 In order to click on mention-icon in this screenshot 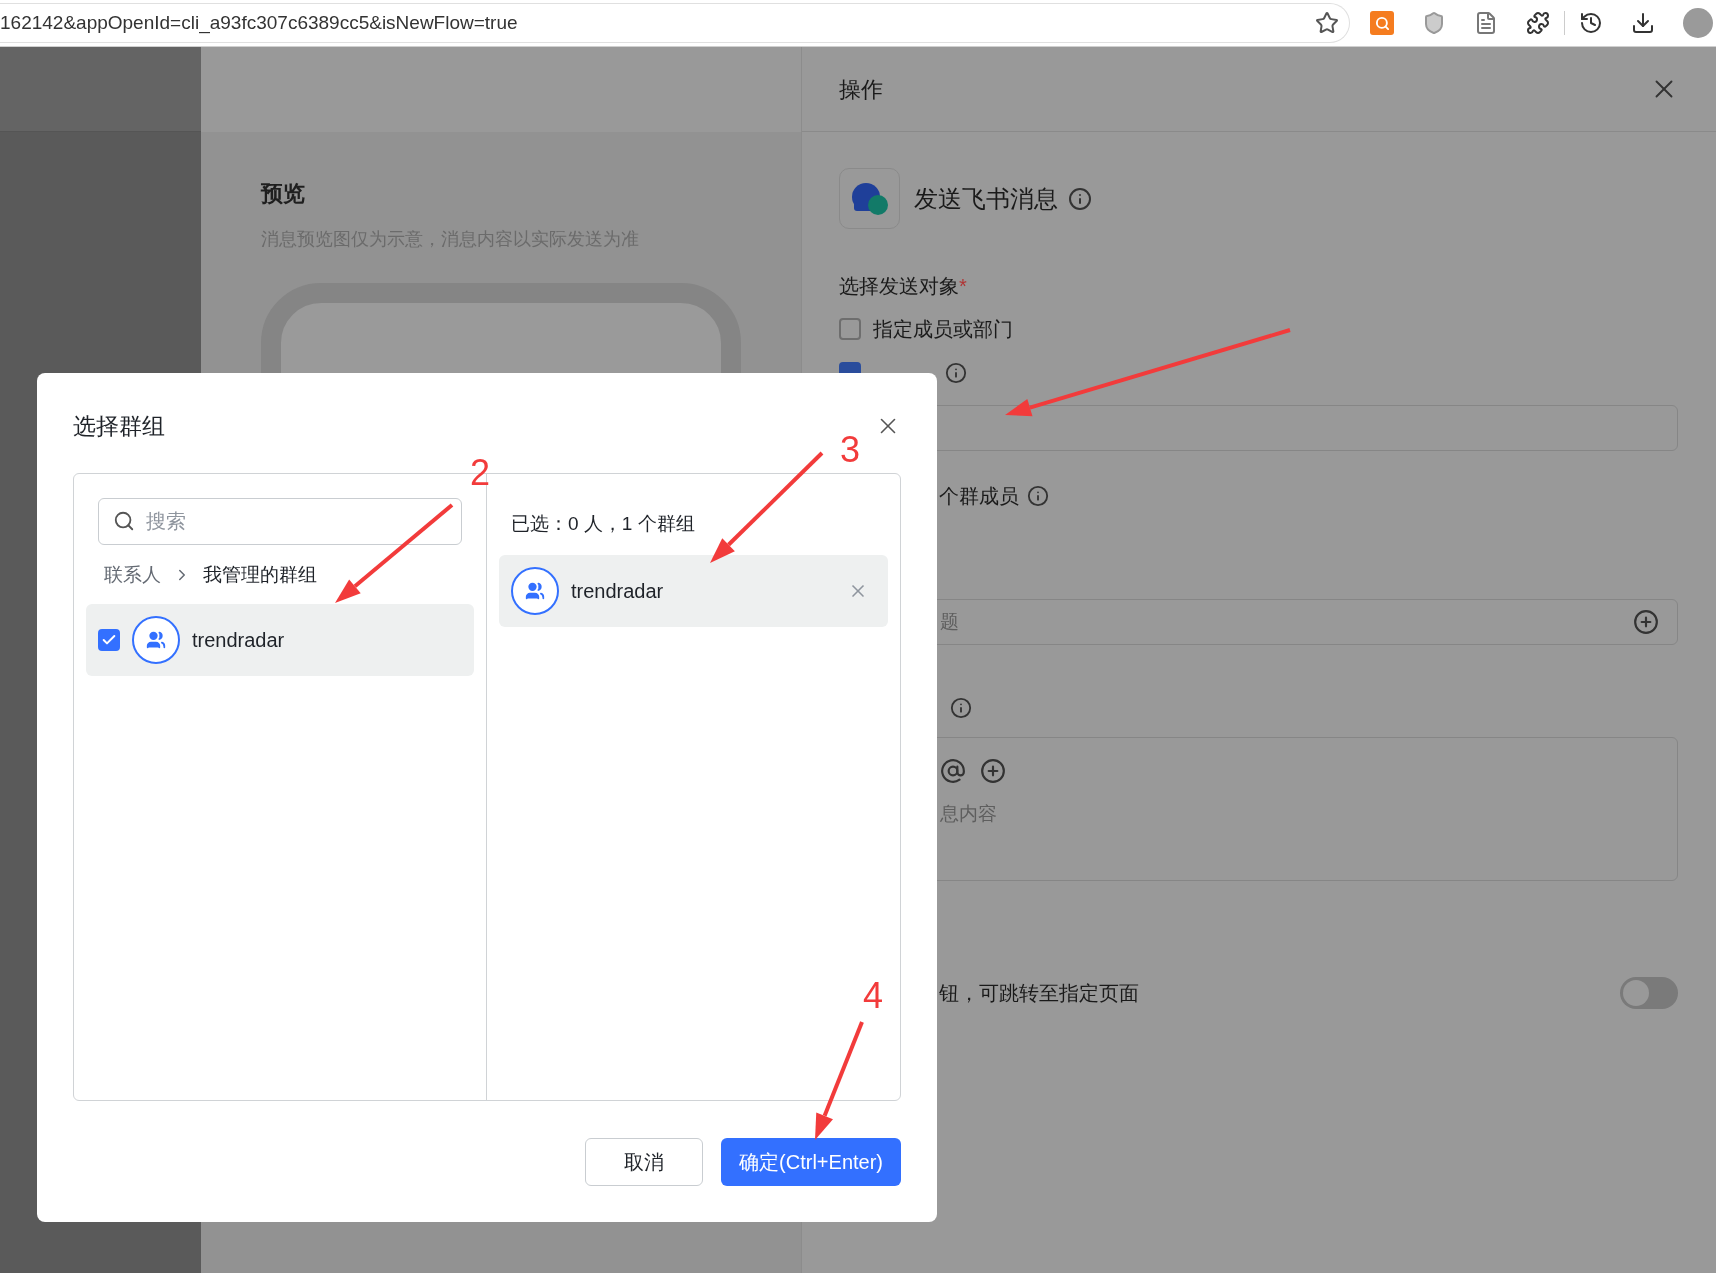, I will do `click(953, 771)`.